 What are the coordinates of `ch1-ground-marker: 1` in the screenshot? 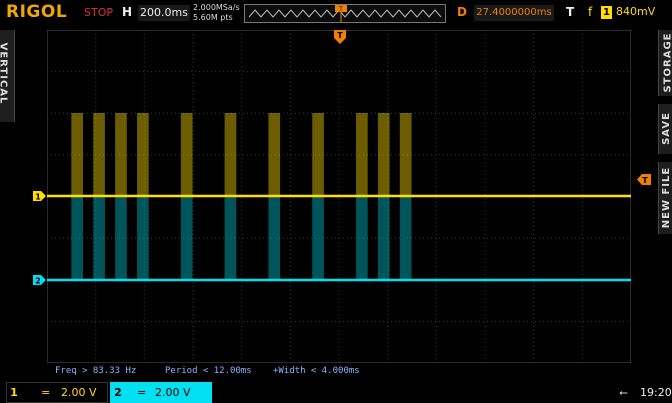 It's located at (40, 196).